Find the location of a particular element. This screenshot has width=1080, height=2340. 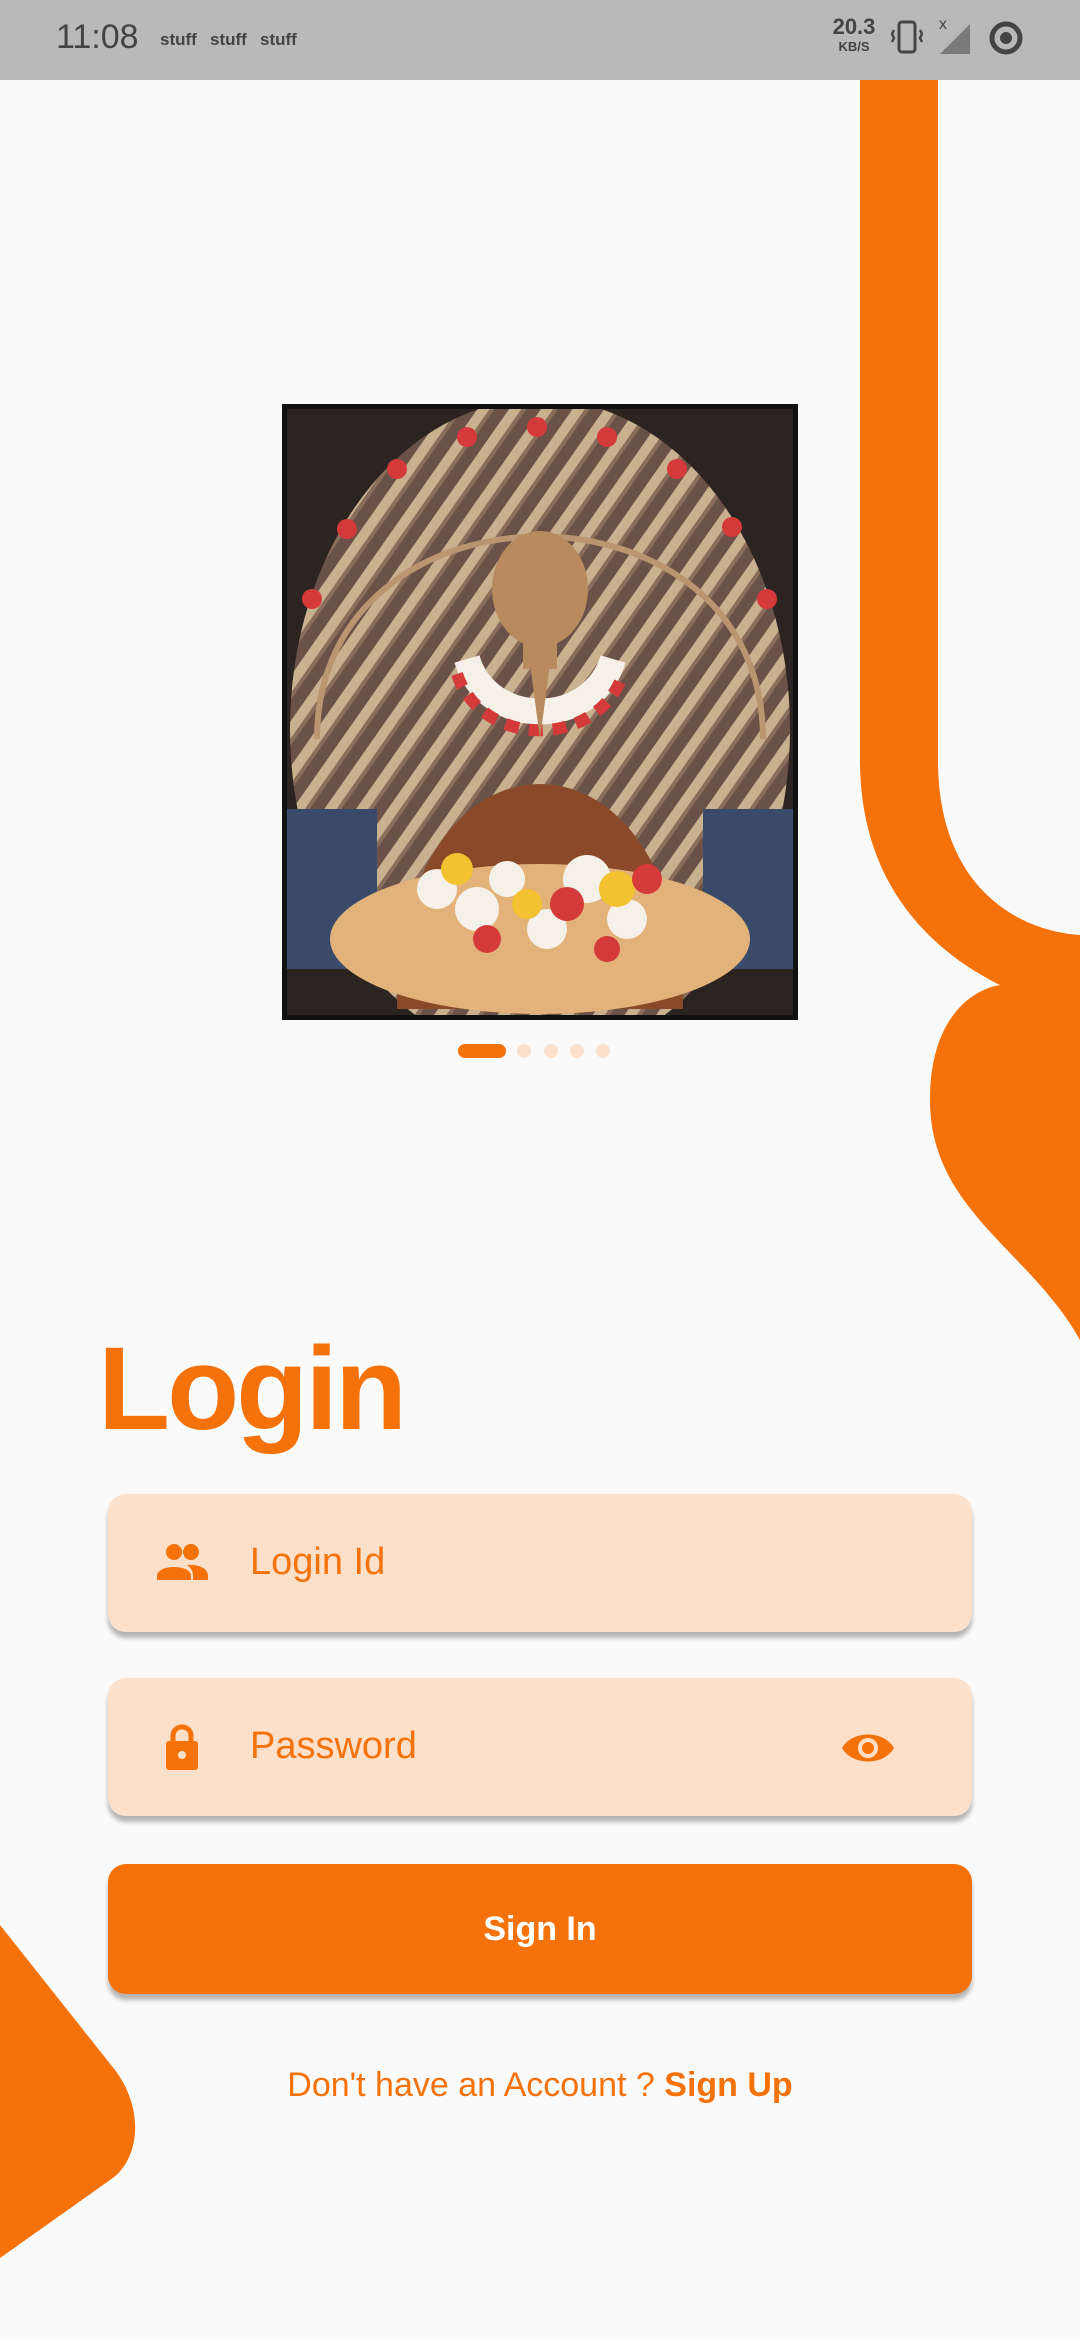

sign-up-link: Sign Up is located at coordinates (728, 2085).